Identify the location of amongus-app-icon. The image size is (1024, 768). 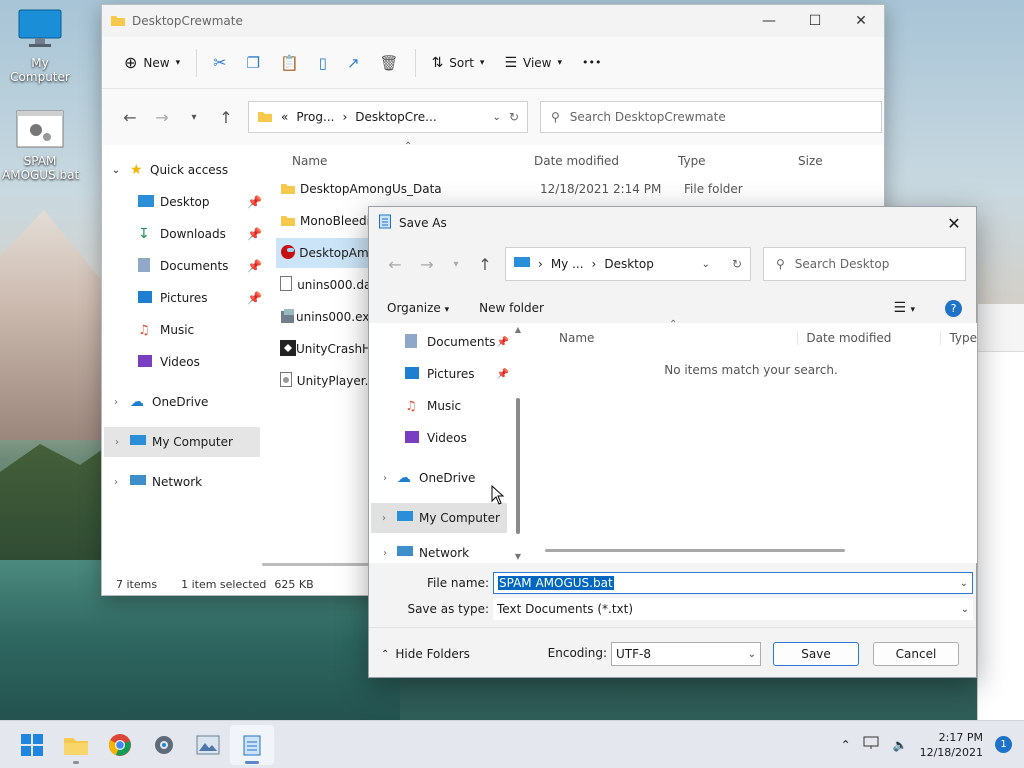
(287, 253).